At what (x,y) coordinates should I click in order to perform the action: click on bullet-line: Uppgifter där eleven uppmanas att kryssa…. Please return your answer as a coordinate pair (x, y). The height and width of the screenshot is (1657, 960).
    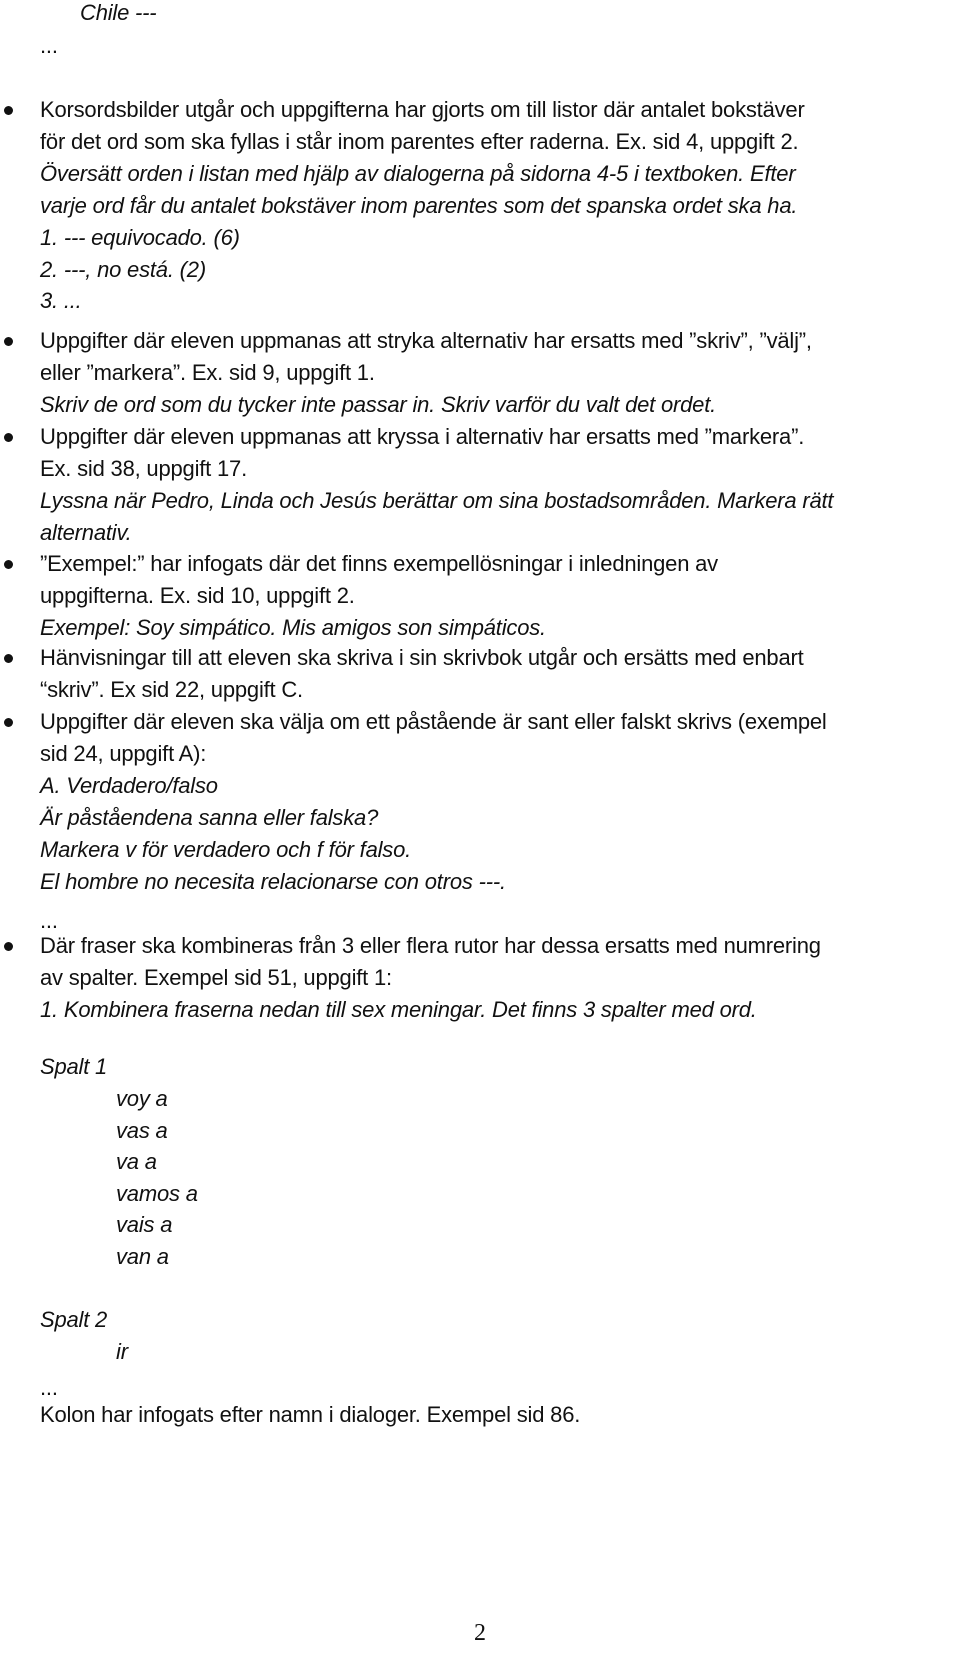
    Looking at the image, I should click on (422, 436).